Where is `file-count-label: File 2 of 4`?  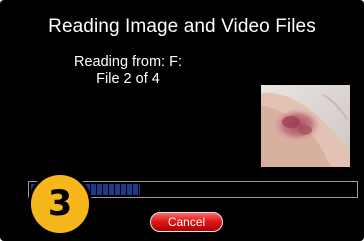 file-count-label: File 2 of 4 is located at coordinates (128, 79).